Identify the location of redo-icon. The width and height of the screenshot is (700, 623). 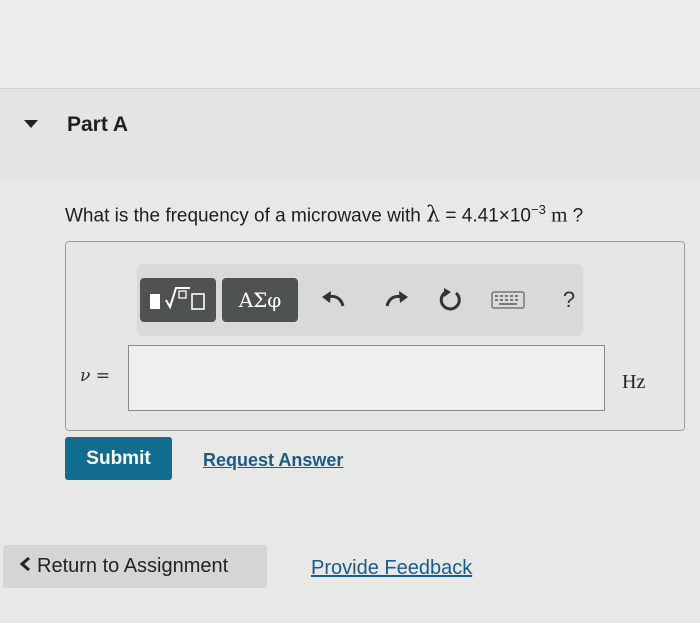
(396, 299).